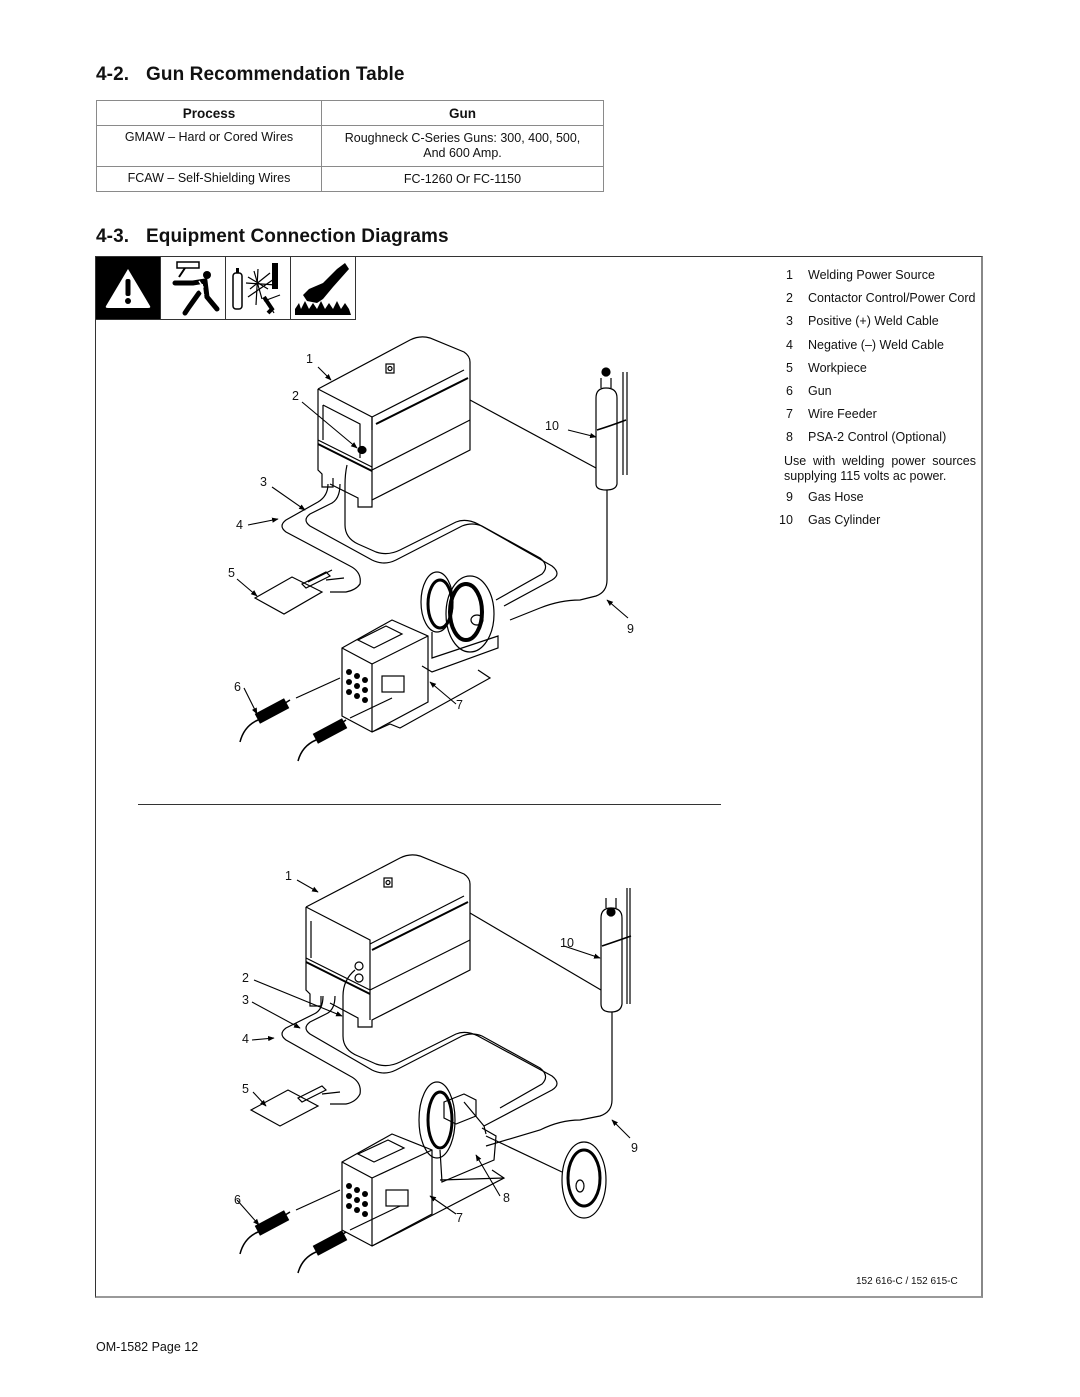 The image size is (1080, 1397). What do you see at coordinates (435, 1064) in the screenshot?
I see `bottom-diagram` at bounding box center [435, 1064].